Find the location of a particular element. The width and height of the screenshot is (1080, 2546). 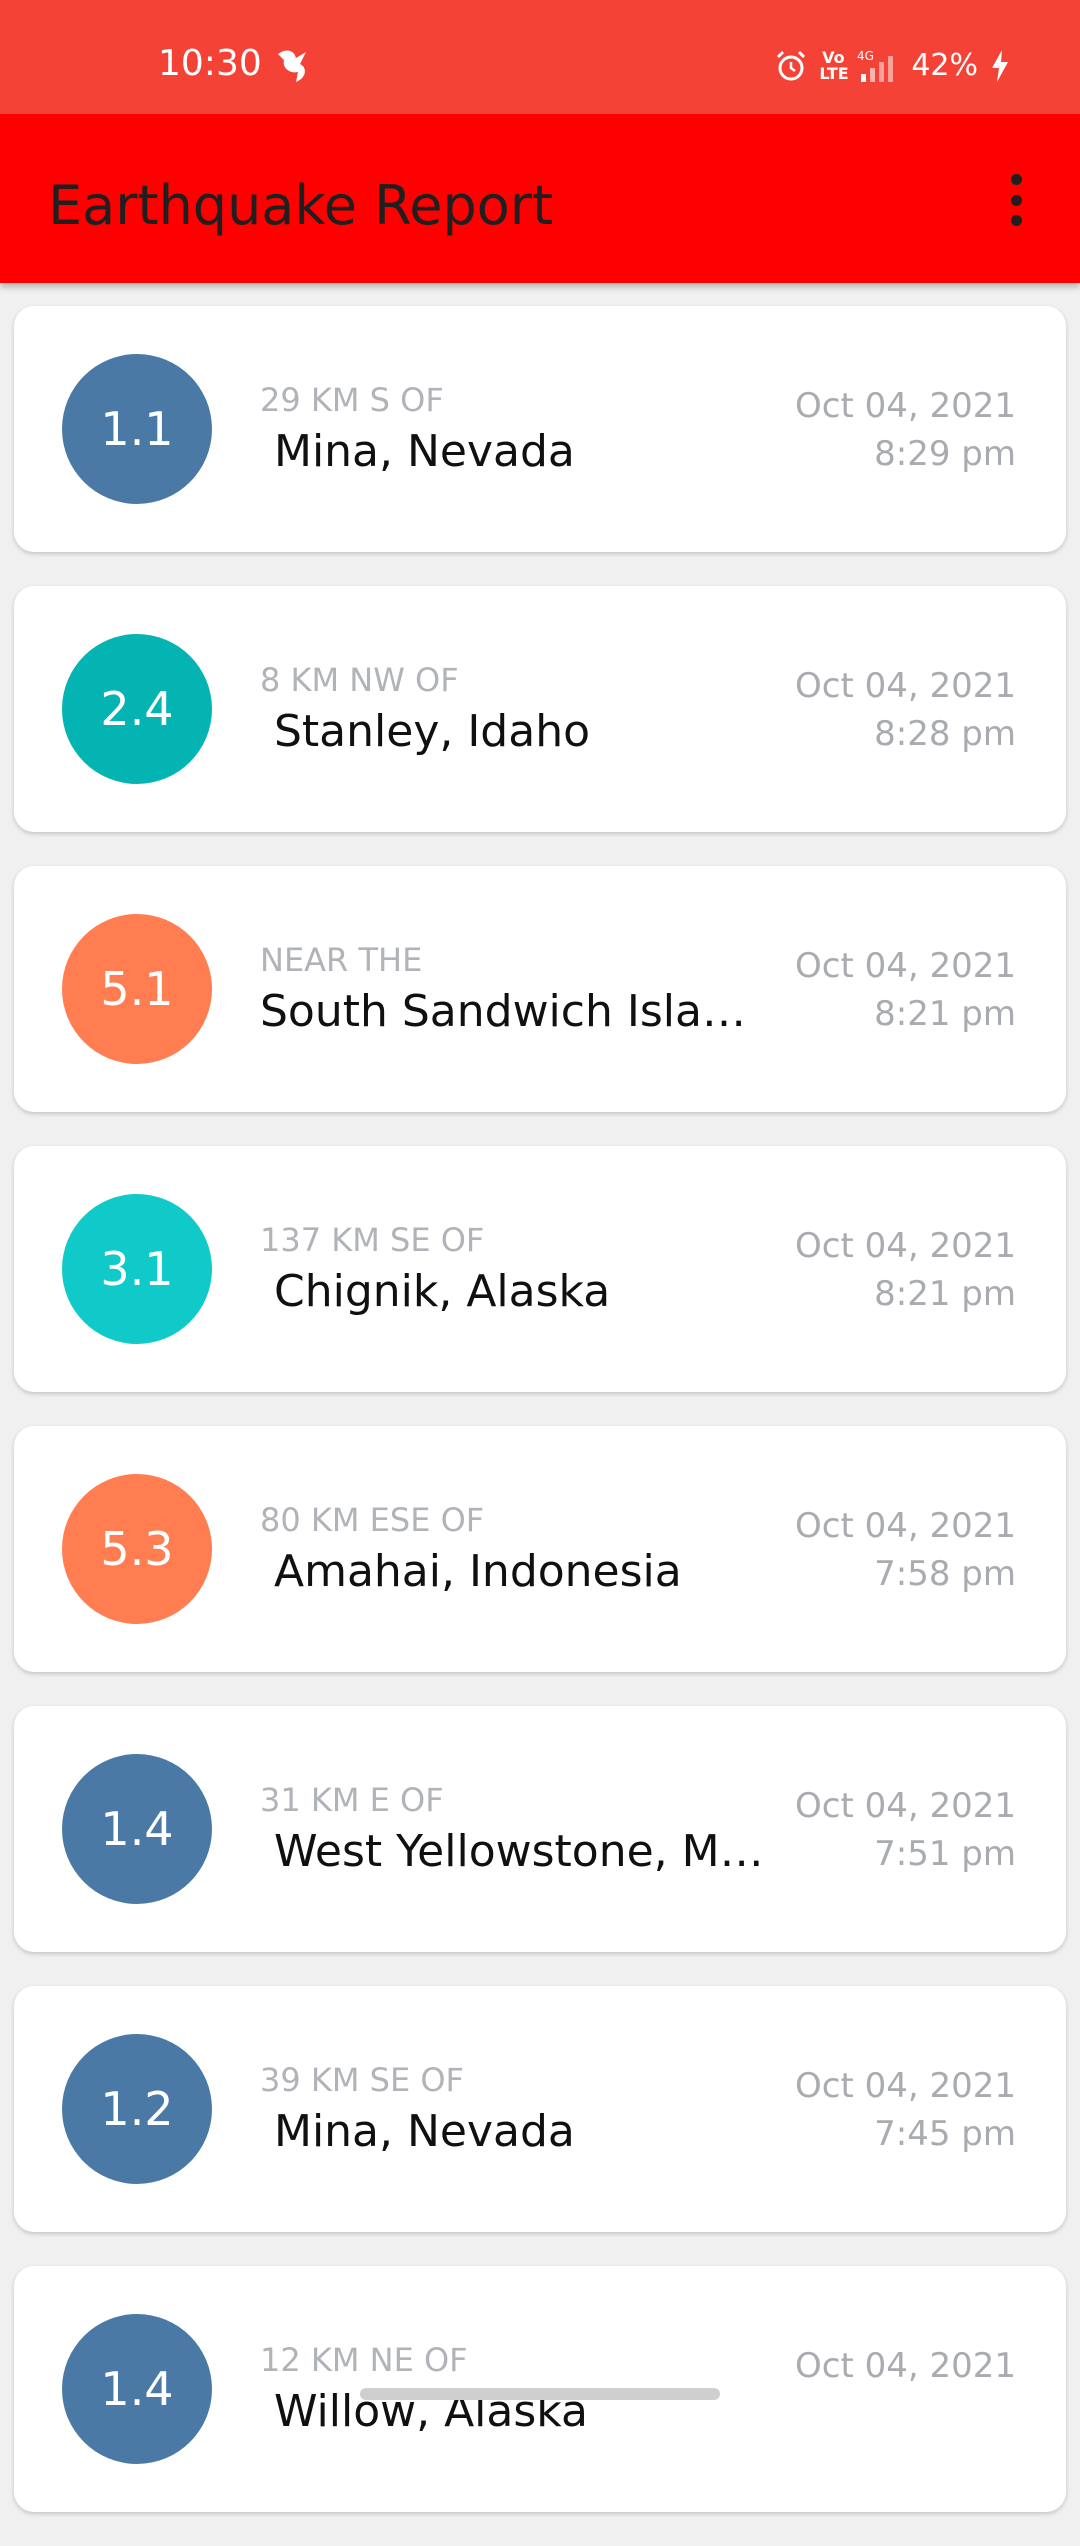

magnitude-circle: 1.1 is located at coordinates (137, 429).